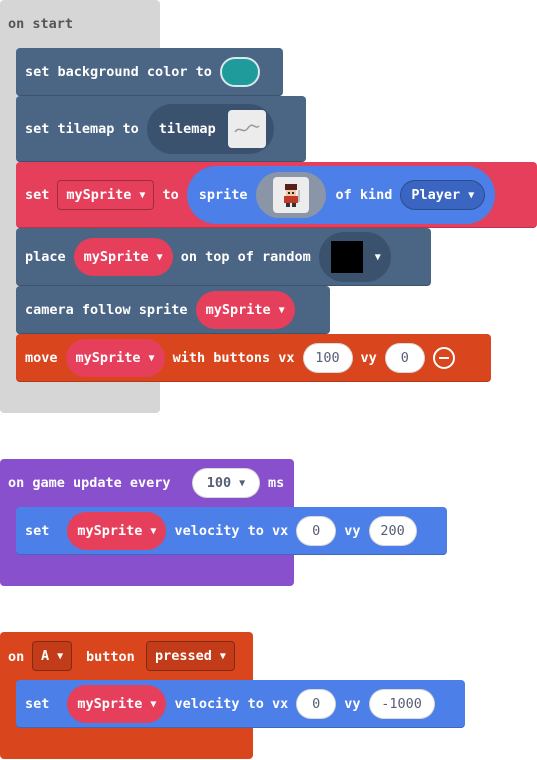  I want to click on of-kind-label: of kind, so click(364, 195).